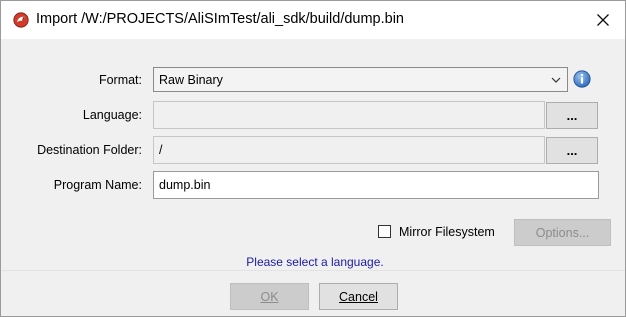  Describe the element at coordinates (112, 115) in the screenshot. I see `language-label: Language:` at that location.